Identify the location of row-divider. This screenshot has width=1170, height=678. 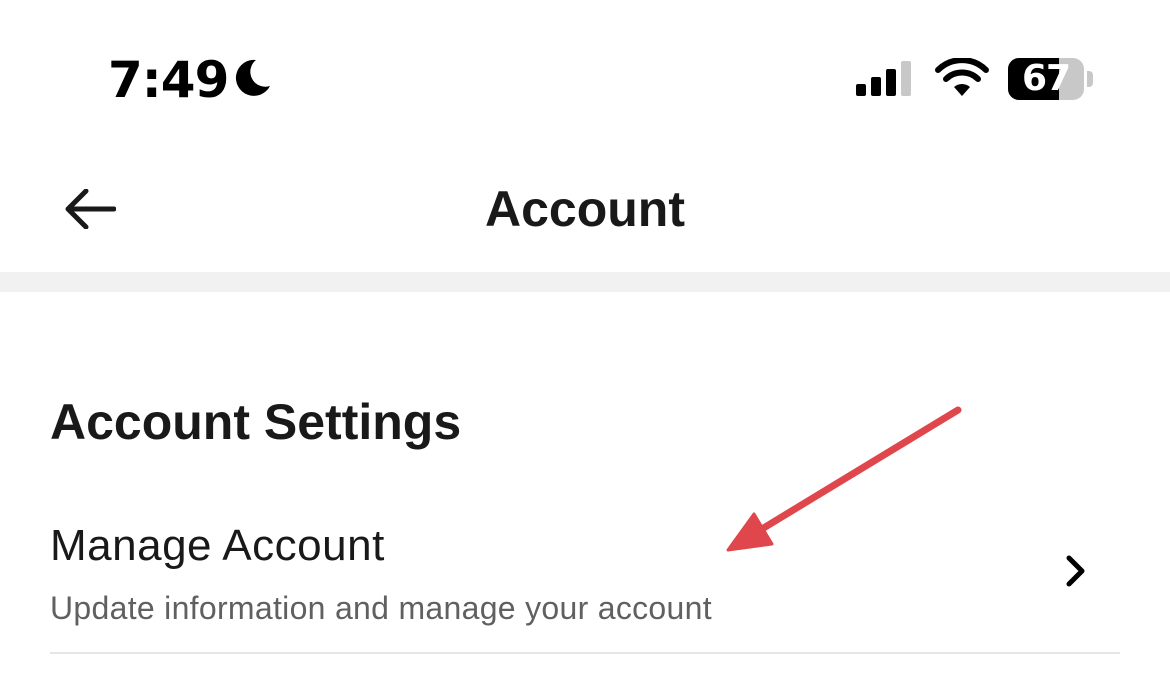
(585, 653).